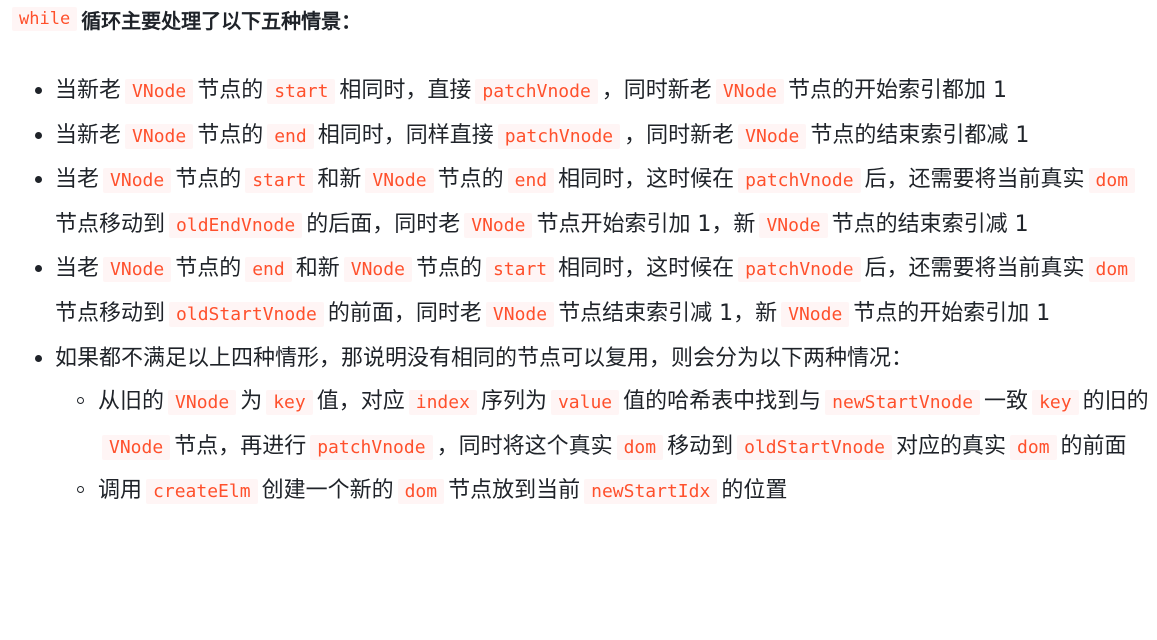  Describe the element at coordinates (1093, 446) in the screenshot. I see `text-fragment: 的前面` at that location.